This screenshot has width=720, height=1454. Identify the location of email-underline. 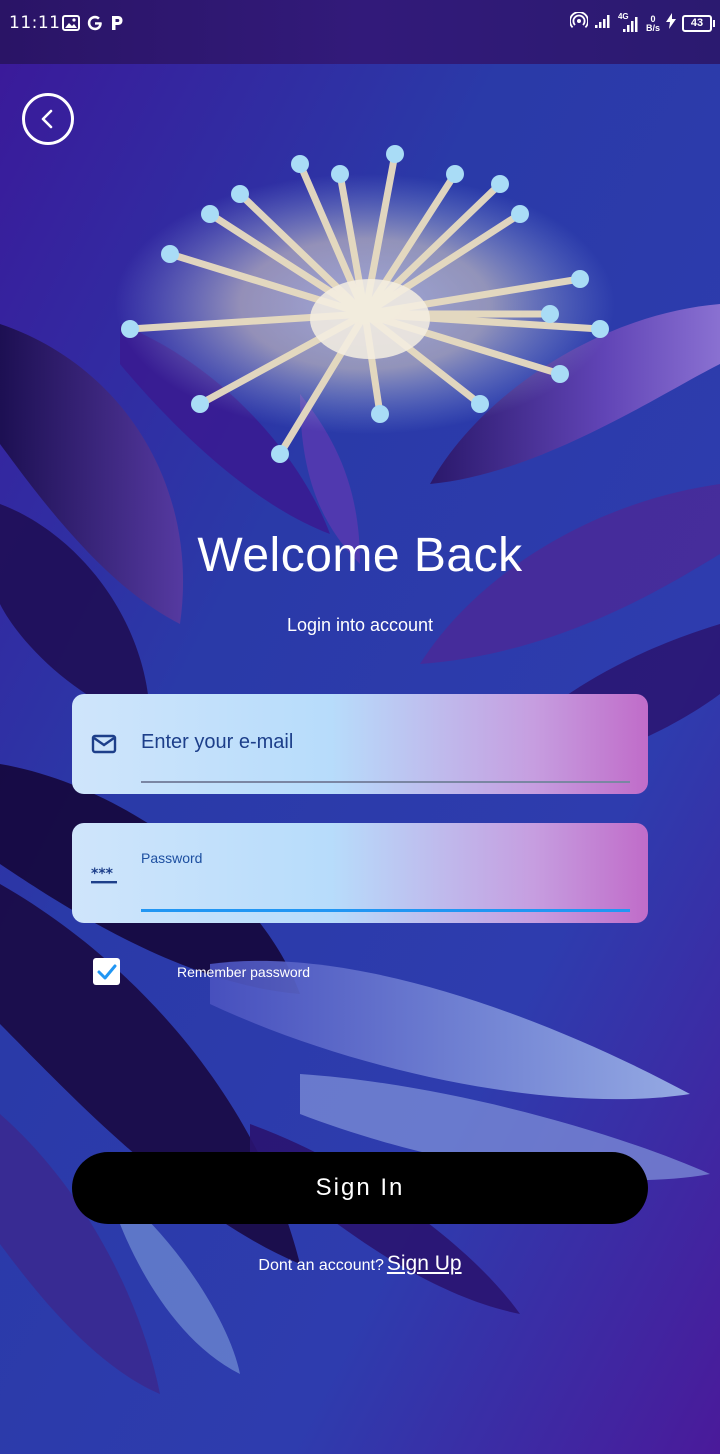
(385, 782).